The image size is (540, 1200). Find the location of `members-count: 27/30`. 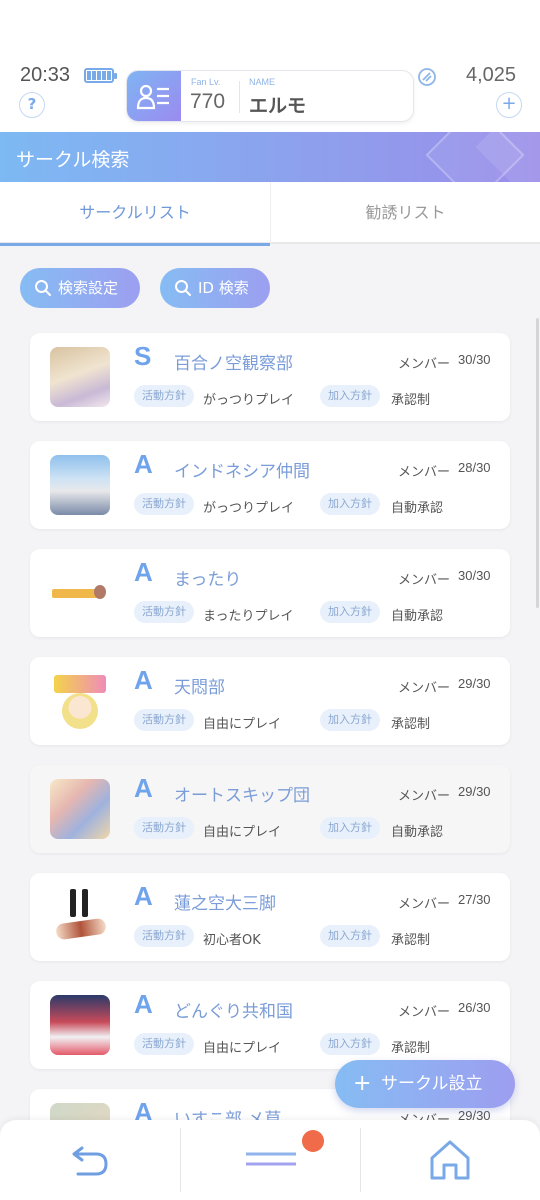

members-count: 27/30 is located at coordinates (474, 899).